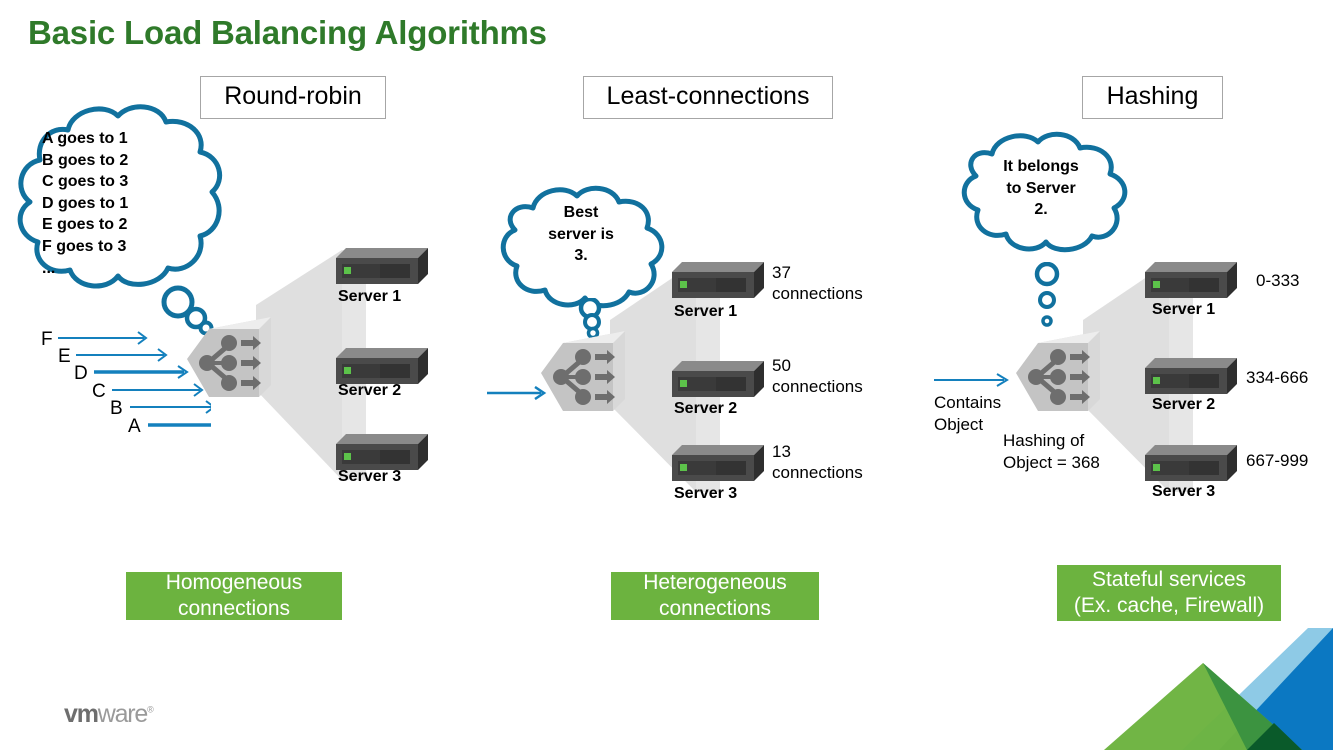  Describe the element at coordinates (1278, 280) in the screenshot. I see `server-hash-range: 0-333` at that location.